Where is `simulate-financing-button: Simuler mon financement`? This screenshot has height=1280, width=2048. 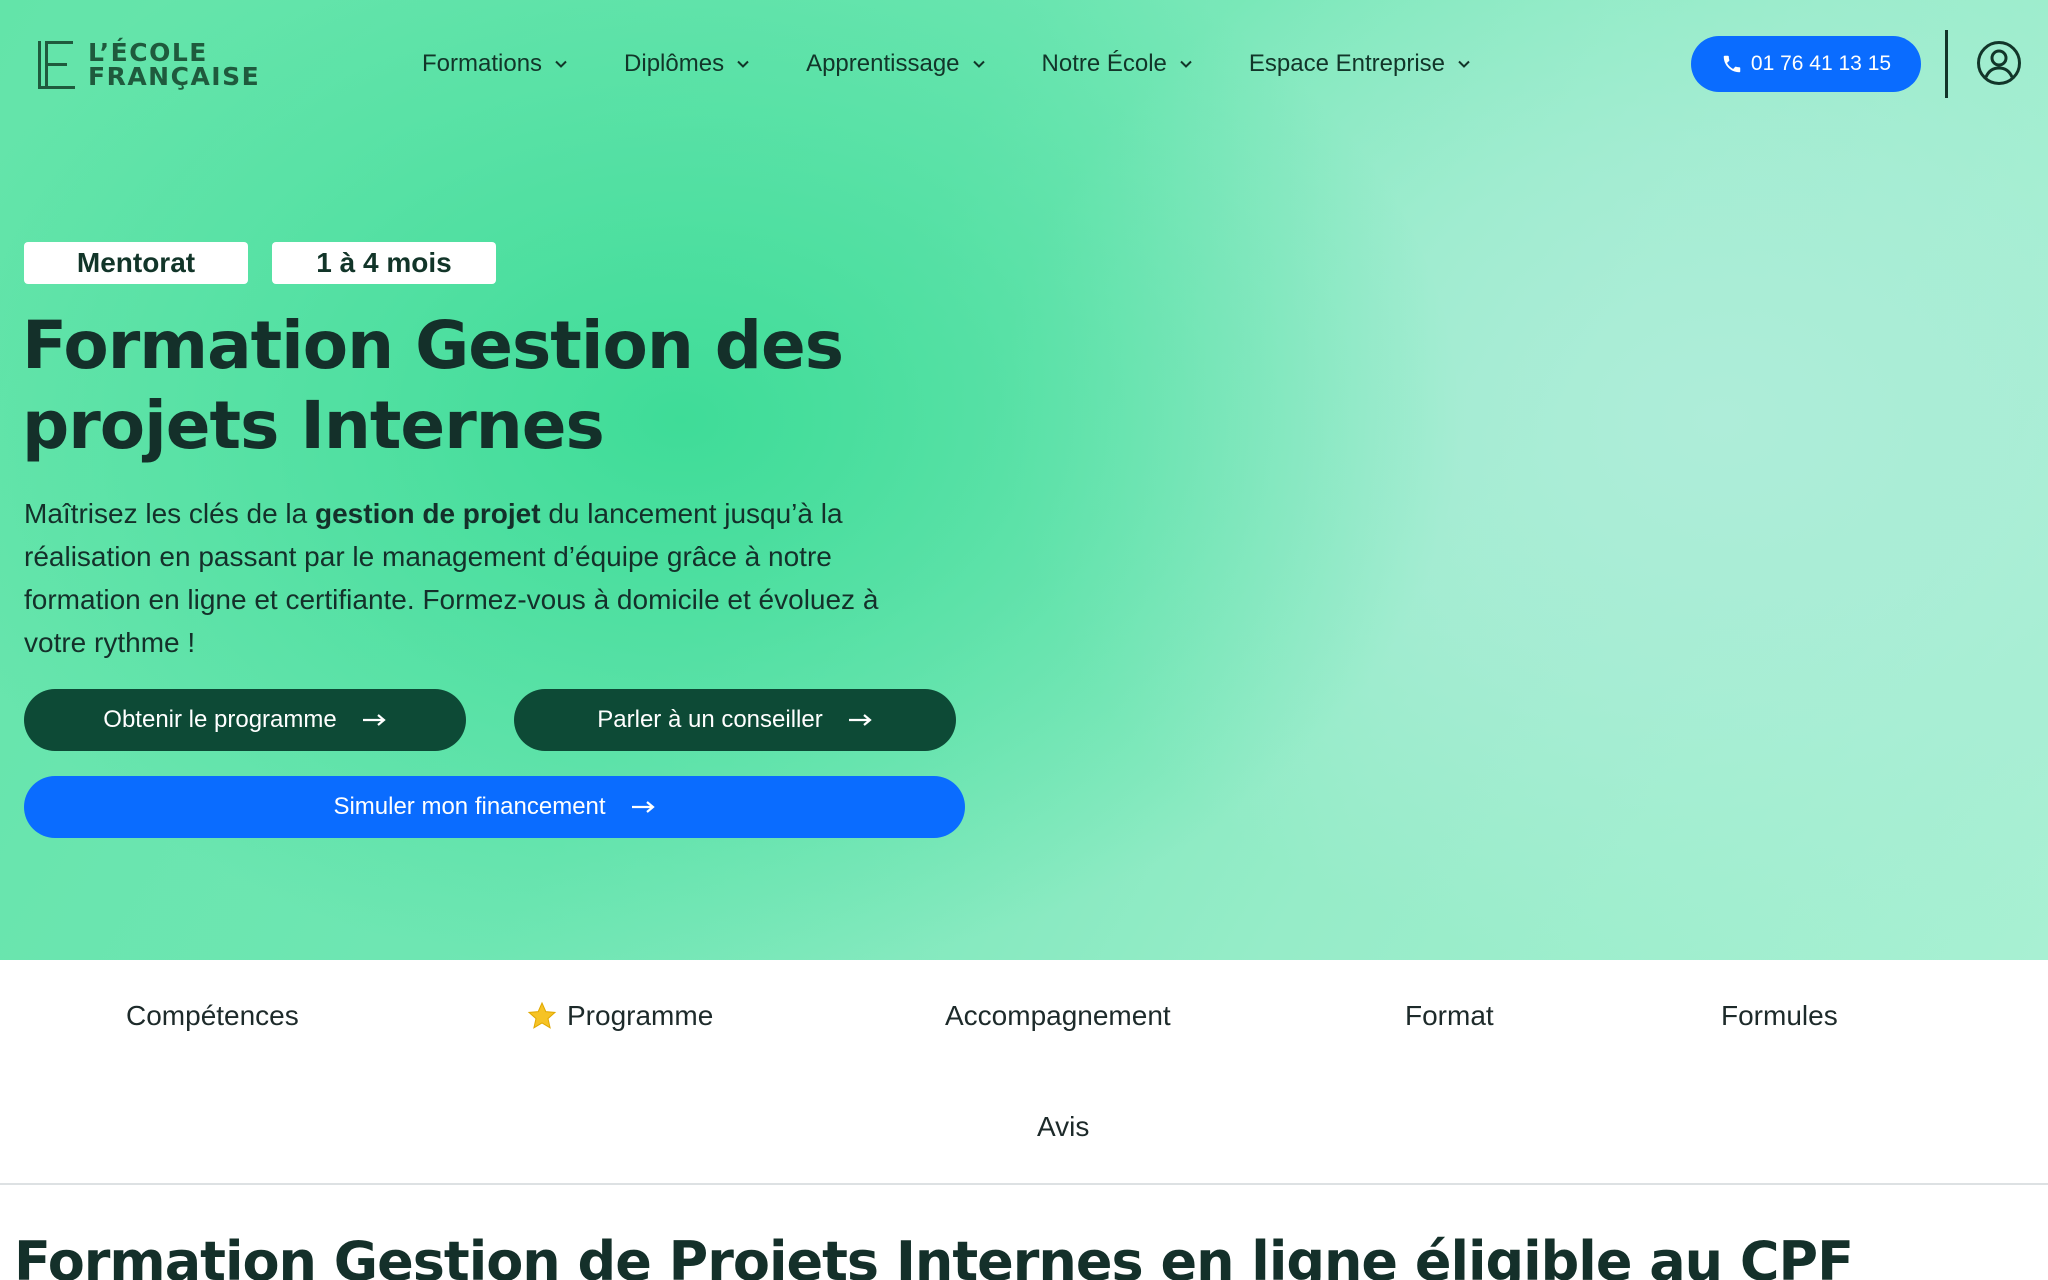 simulate-financing-button: Simuler mon financement is located at coordinates (494, 807).